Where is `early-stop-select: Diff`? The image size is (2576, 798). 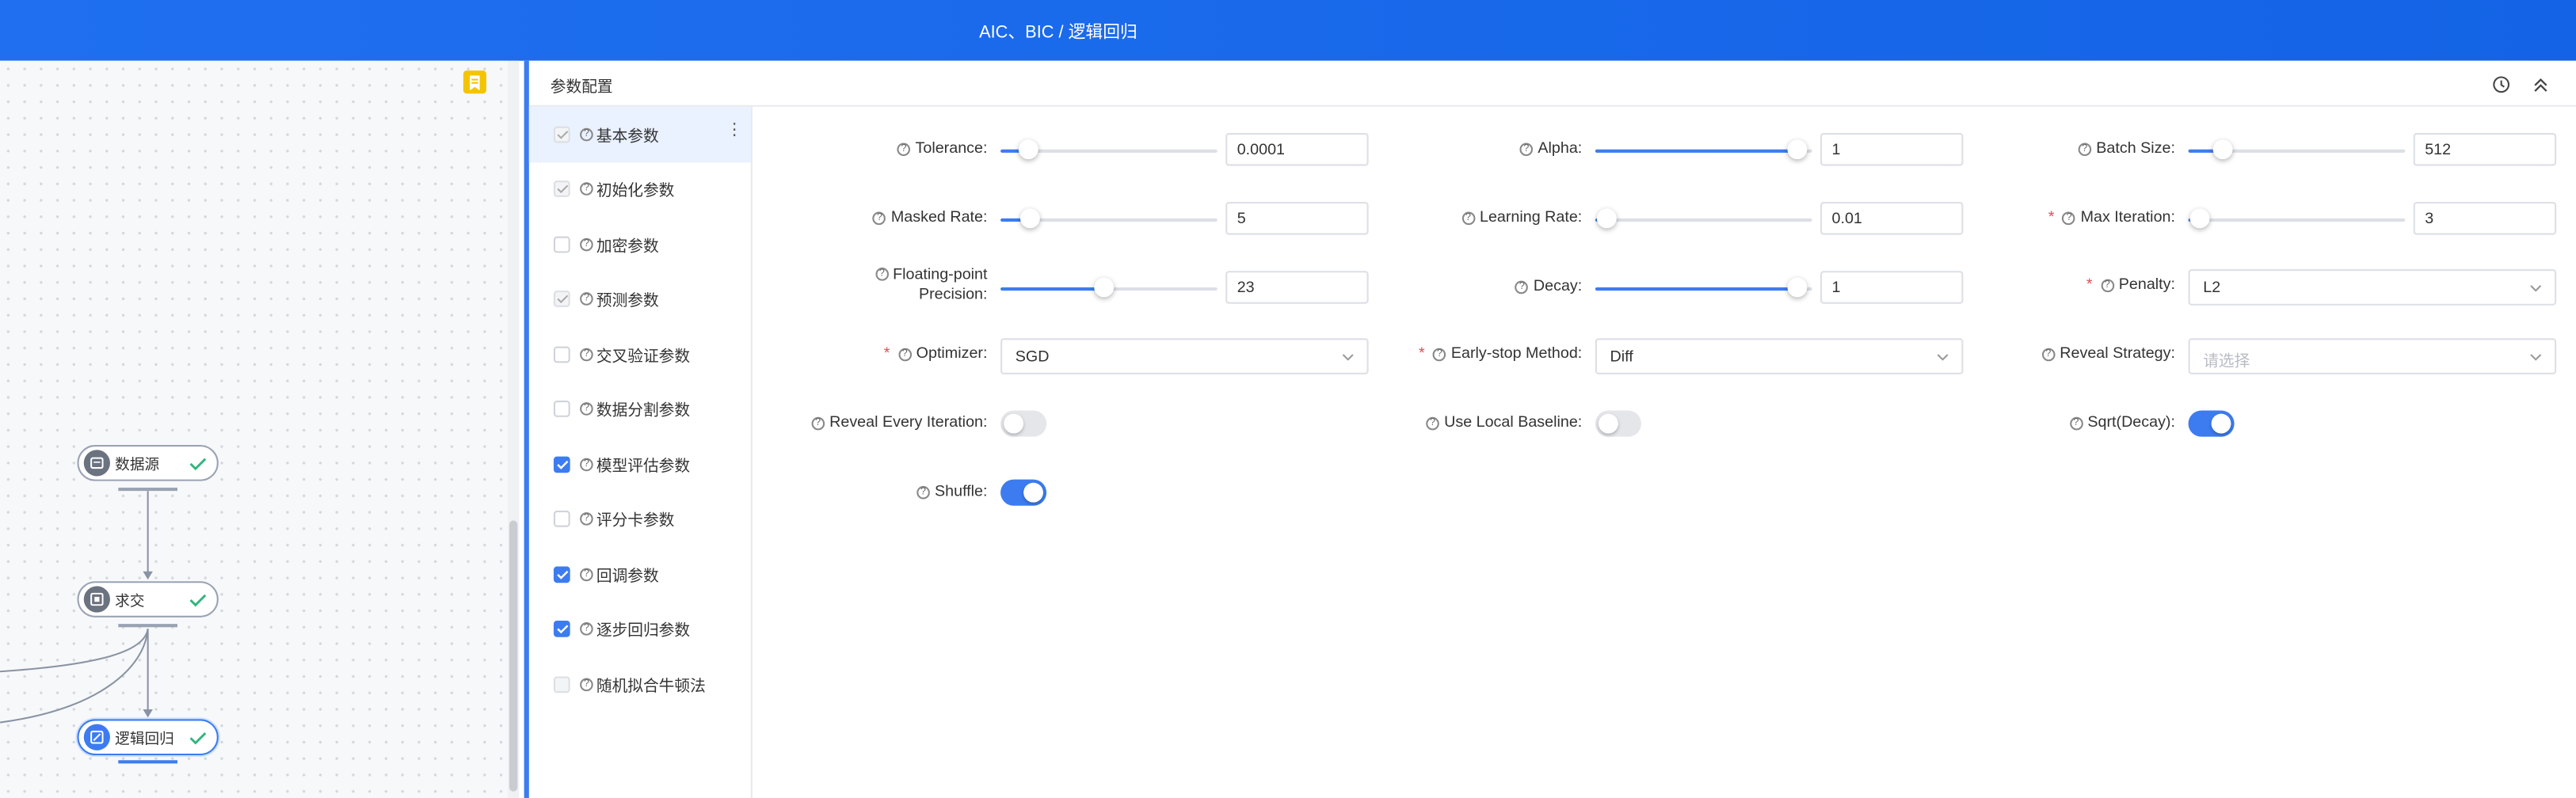 early-stop-select: Diff is located at coordinates (1779, 356).